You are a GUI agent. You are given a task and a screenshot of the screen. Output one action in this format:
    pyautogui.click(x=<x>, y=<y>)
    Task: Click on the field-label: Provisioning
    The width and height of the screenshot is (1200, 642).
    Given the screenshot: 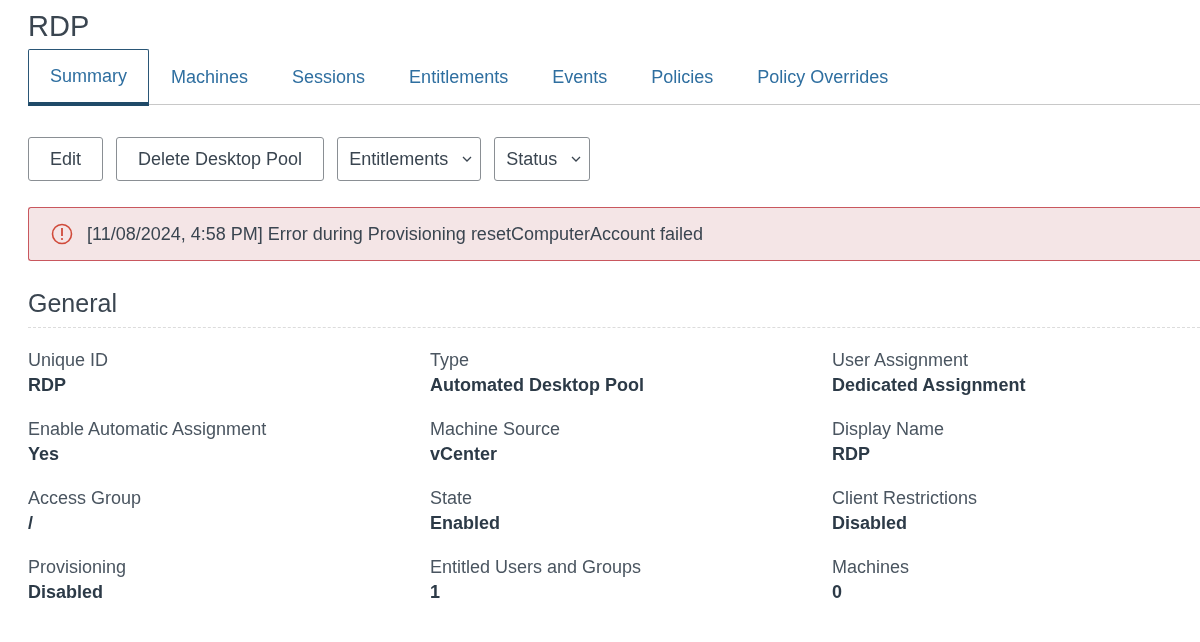 What is the action you would take?
    pyautogui.click(x=77, y=567)
    